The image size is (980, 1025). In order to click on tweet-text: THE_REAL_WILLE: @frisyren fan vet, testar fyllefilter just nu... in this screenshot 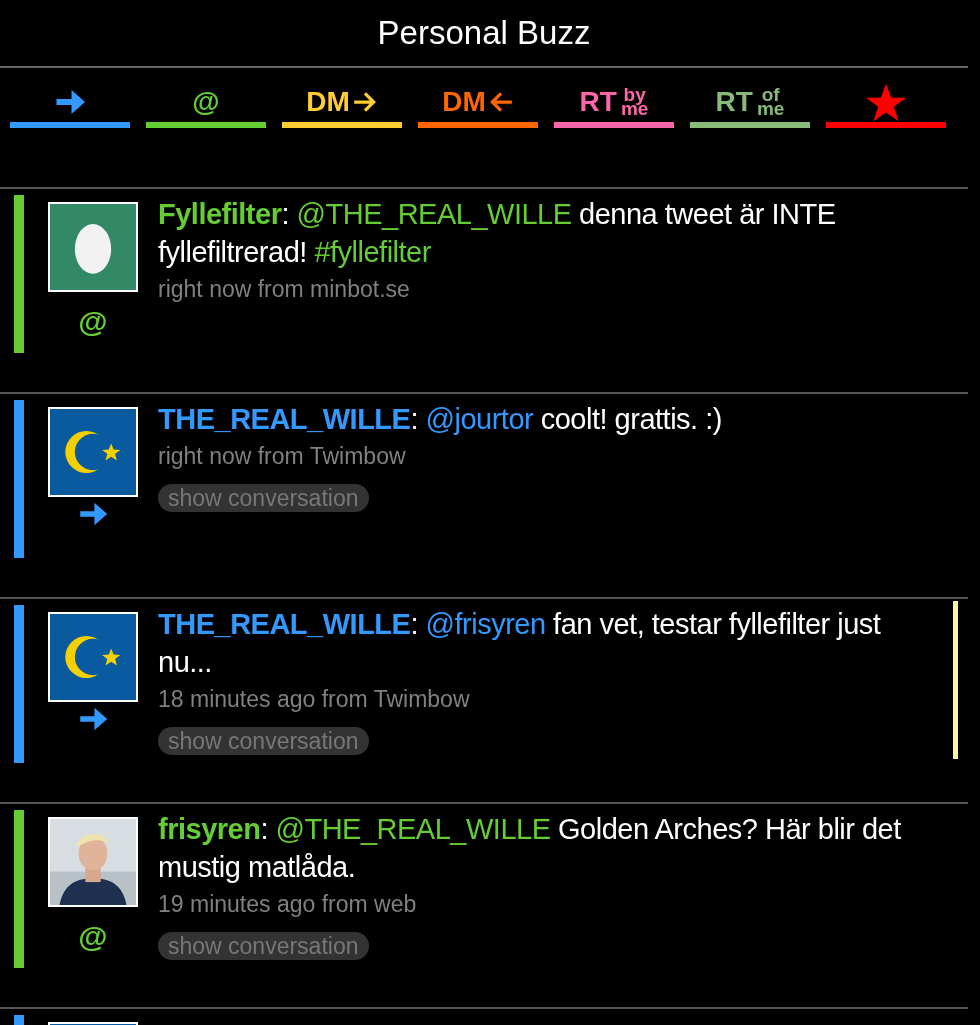, I will do `click(520, 643)`.